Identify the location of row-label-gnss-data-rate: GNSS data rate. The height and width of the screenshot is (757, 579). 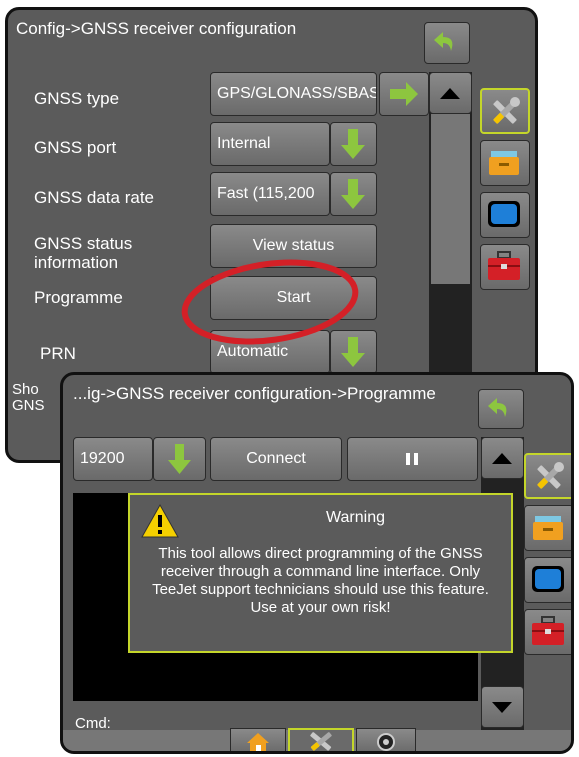
(94, 197).